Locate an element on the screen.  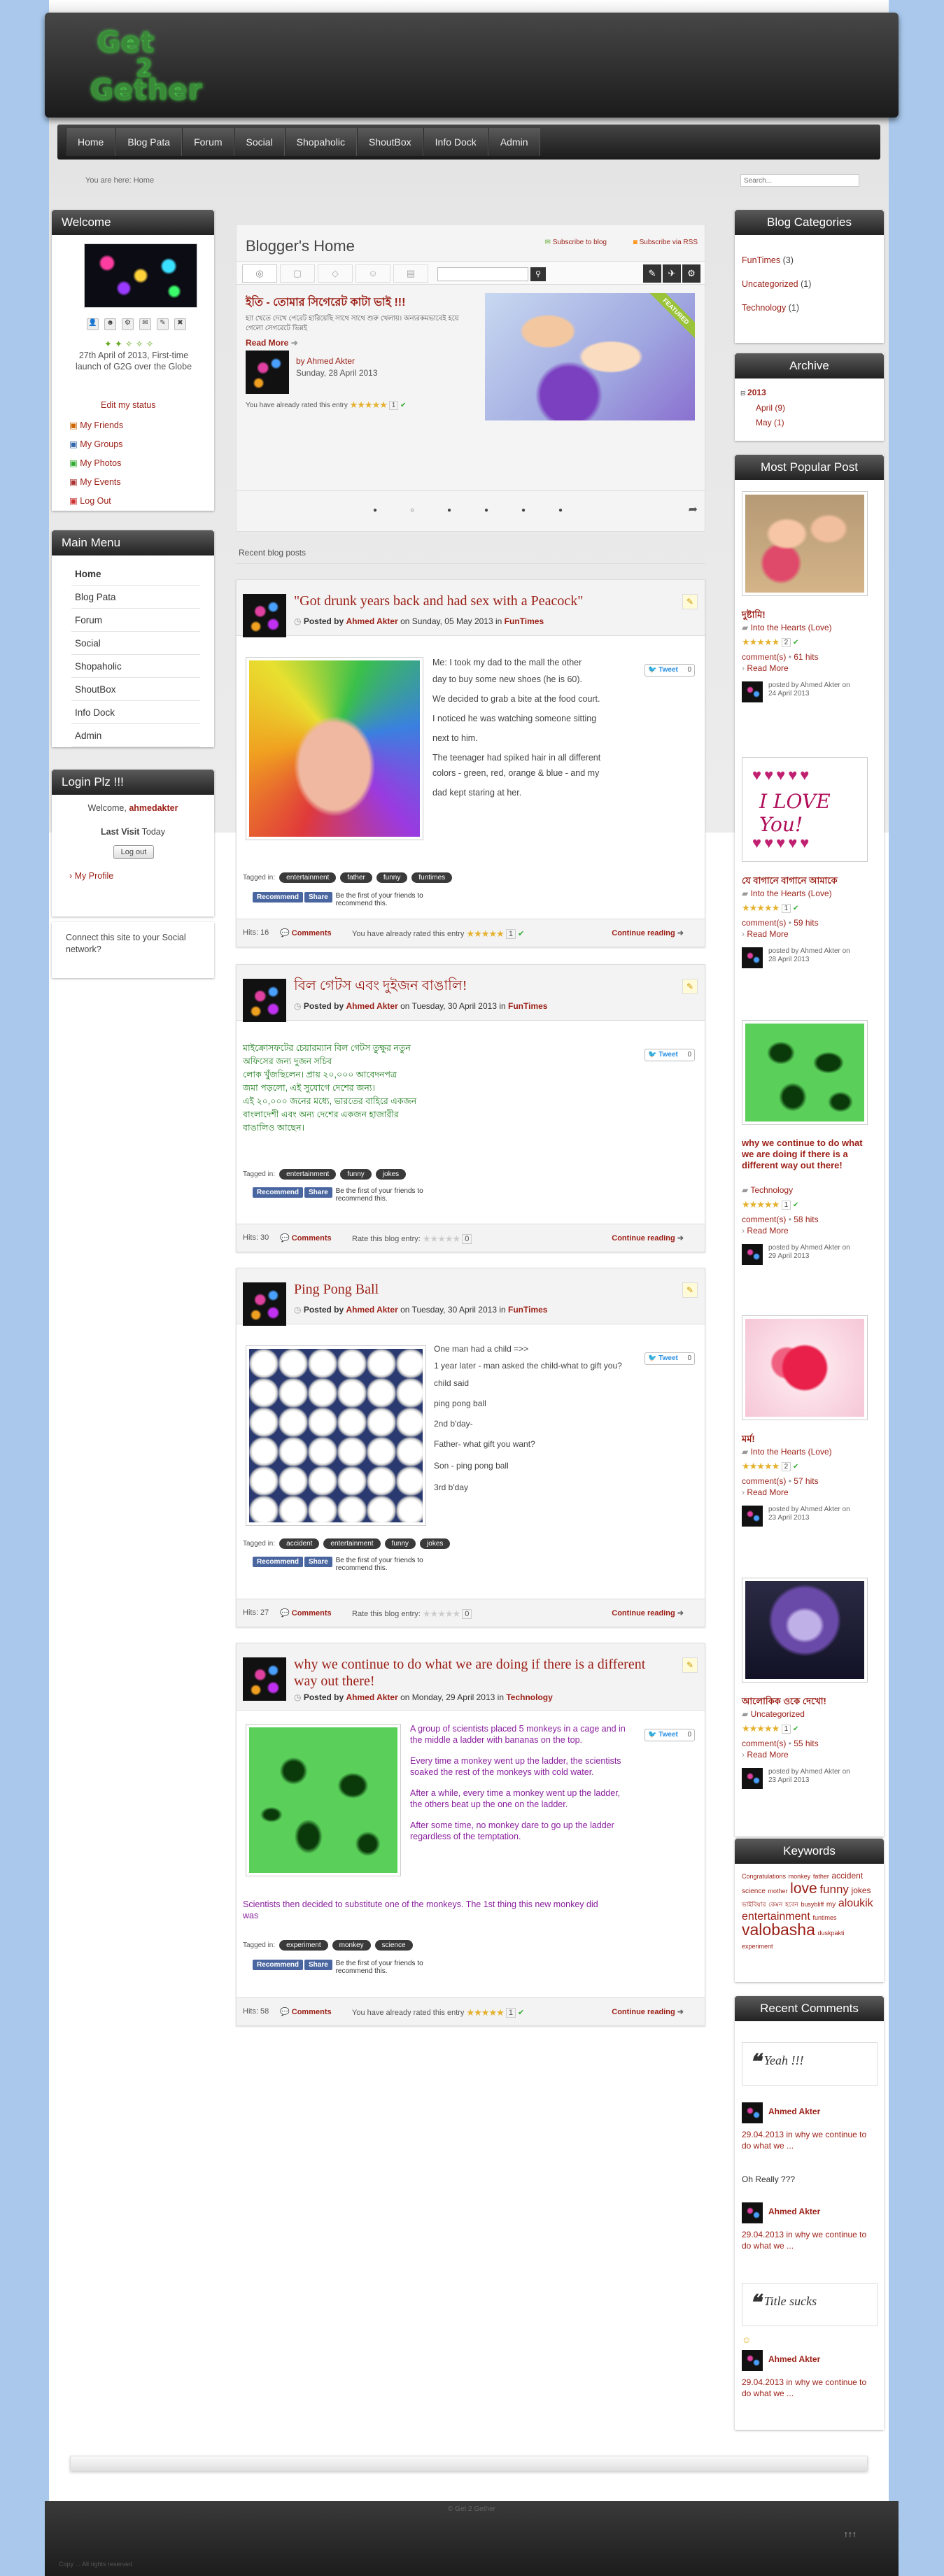
collapse-icon: ⊟ is located at coordinates (744, 393).